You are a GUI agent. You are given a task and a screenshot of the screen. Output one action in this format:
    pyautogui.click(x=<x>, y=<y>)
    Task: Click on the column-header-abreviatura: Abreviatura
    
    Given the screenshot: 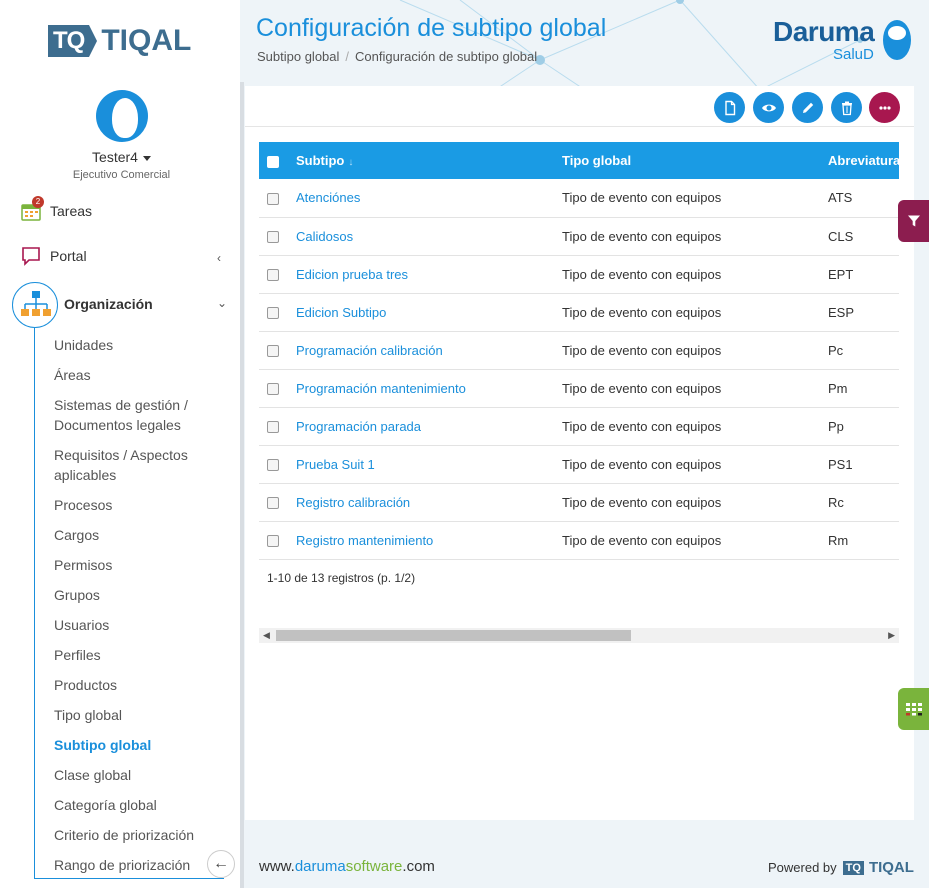 What is the action you would take?
    pyautogui.click(x=863, y=160)
    